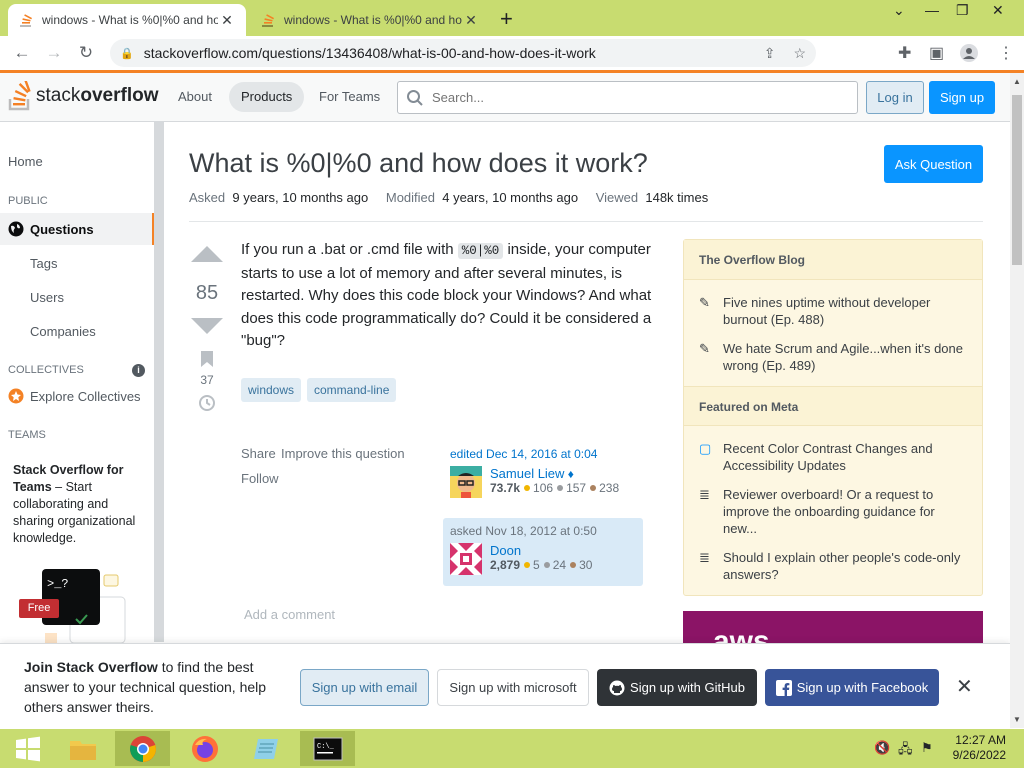 The height and width of the screenshot is (768, 1024). What do you see at coordinates (962, 97) in the screenshot?
I see `signup-button: Sign up` at bounding box center [962, 97].